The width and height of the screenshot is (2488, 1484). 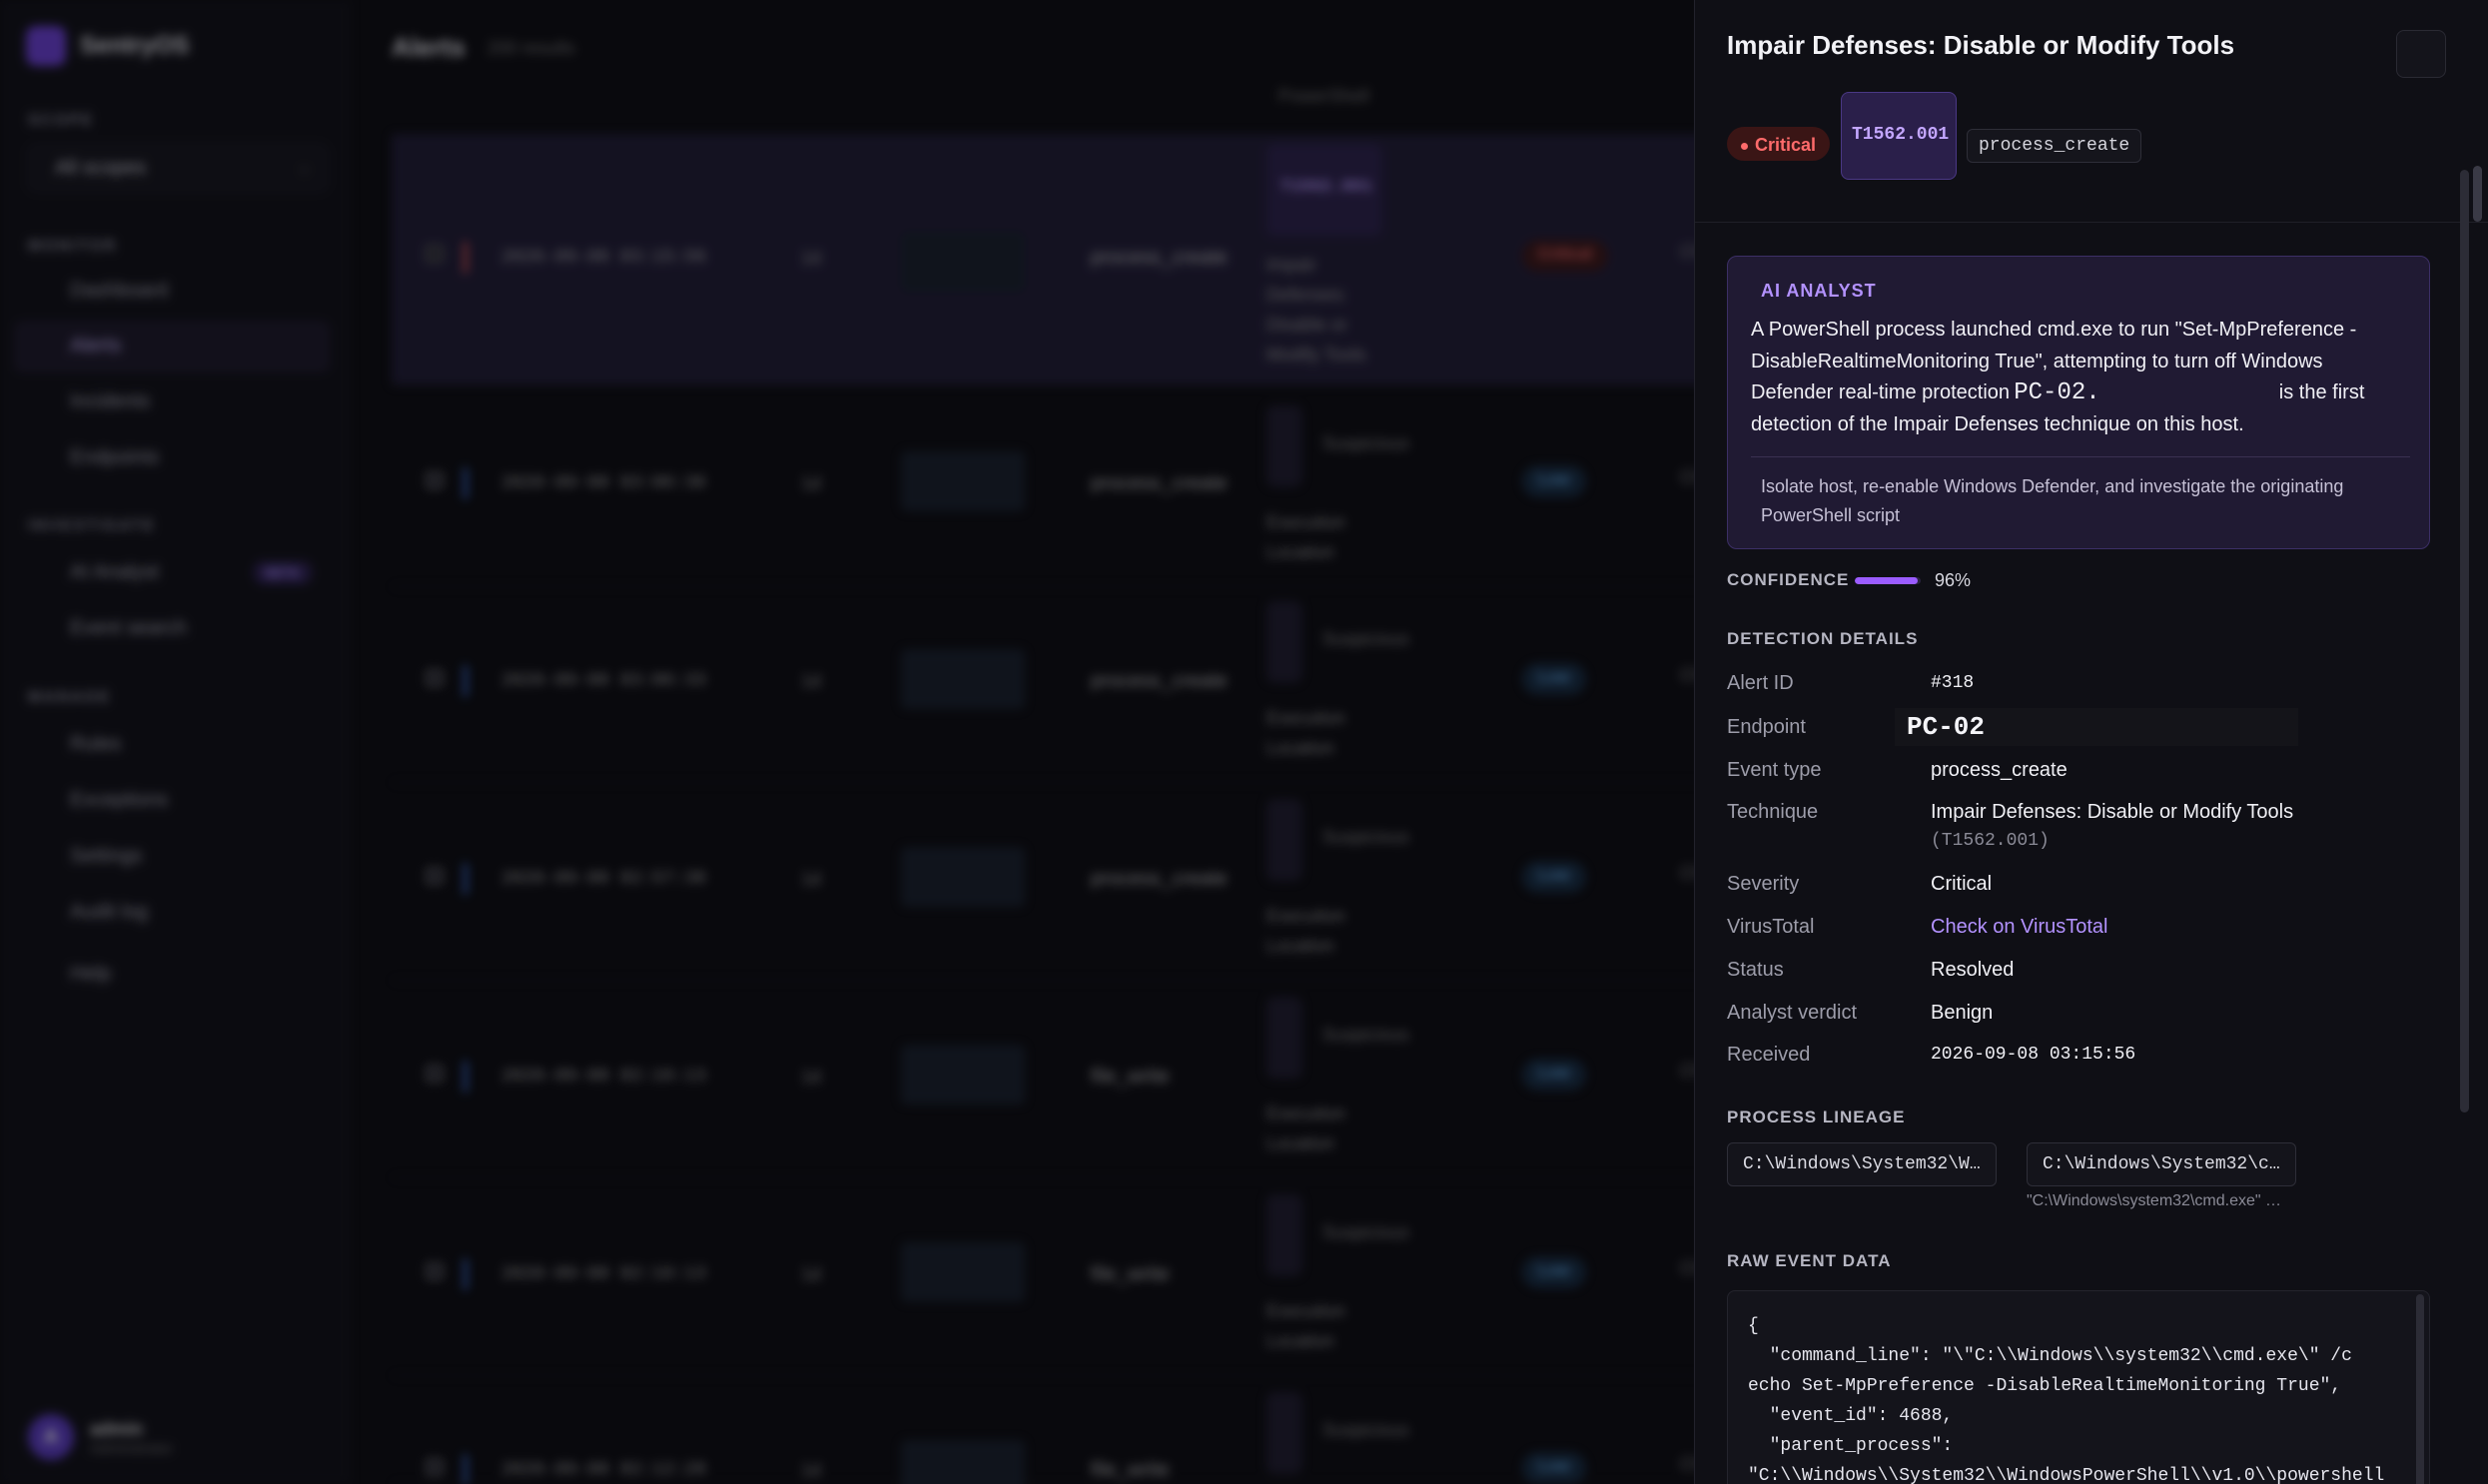 I want to click on sidebar-item-rules: Rules, so click(x=172, y=745).